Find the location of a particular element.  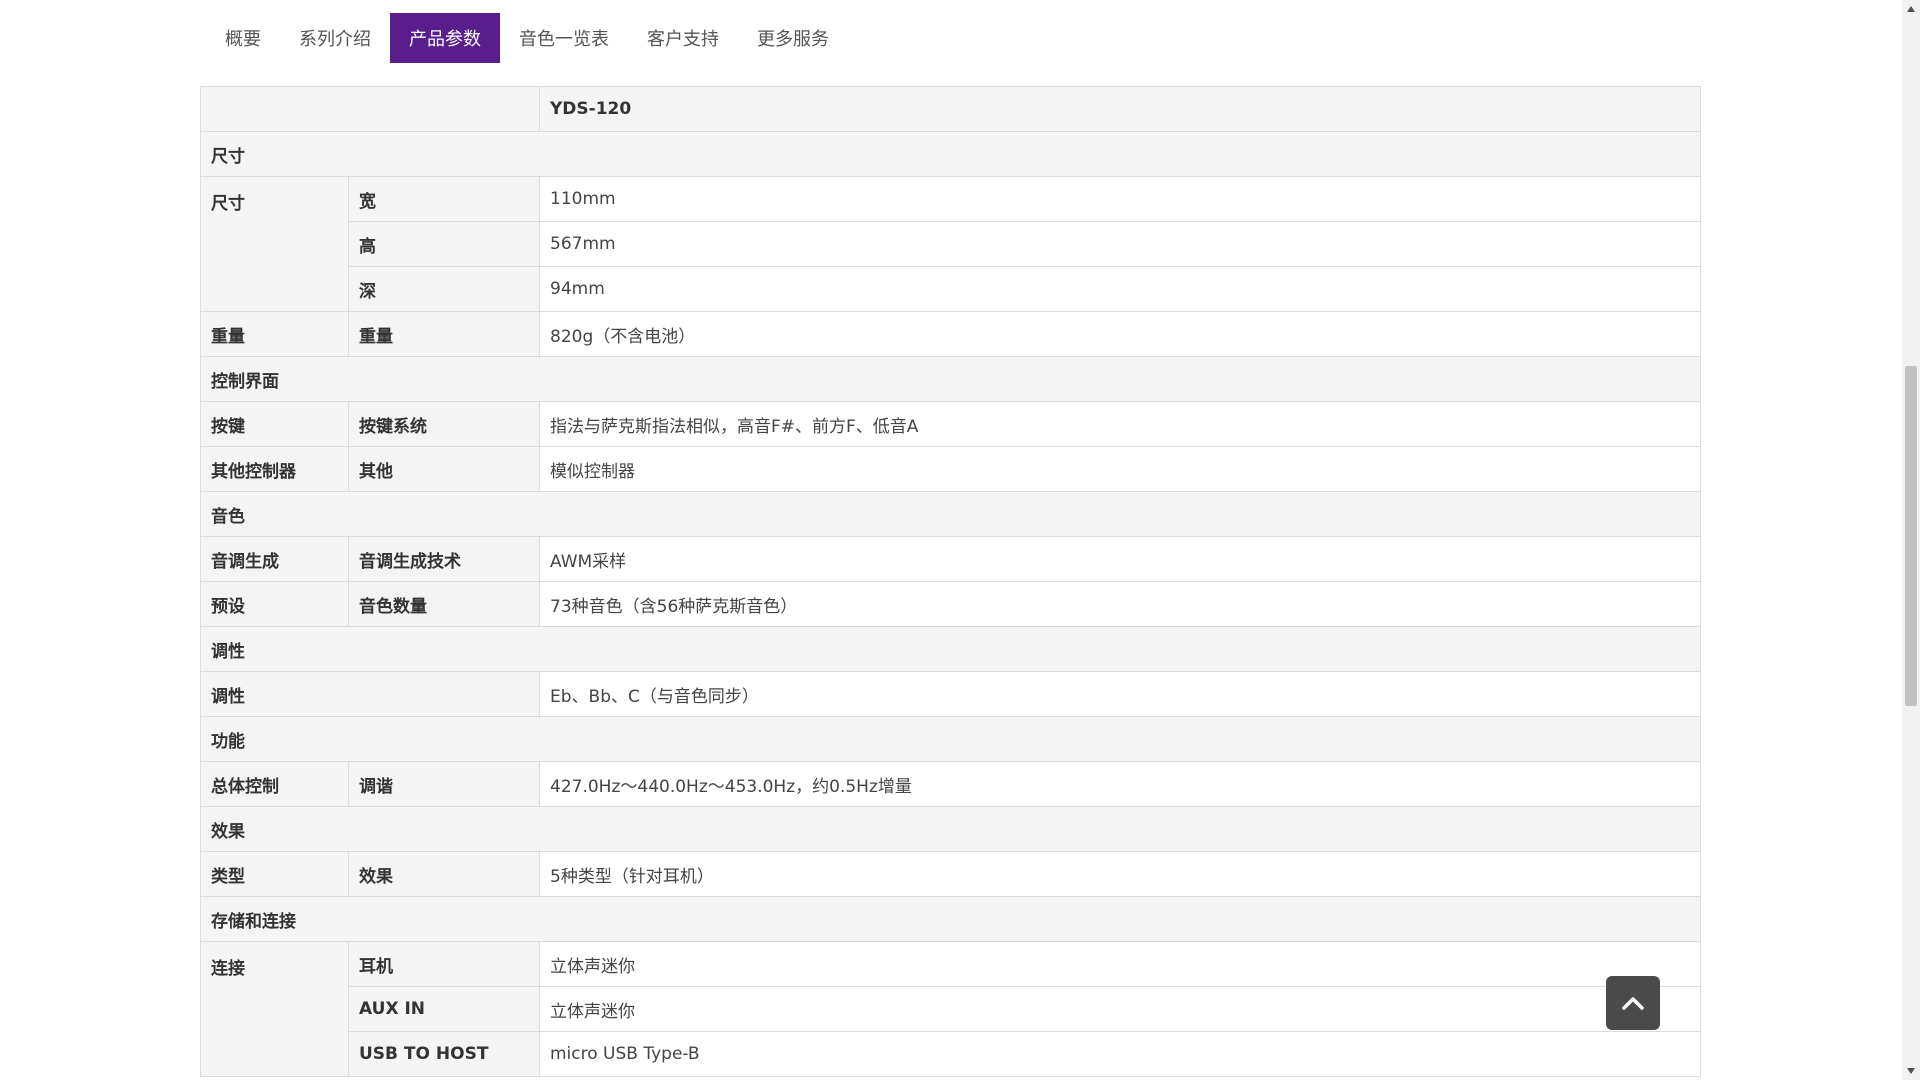

row-label: 高 is located at coordinates (444, 244).